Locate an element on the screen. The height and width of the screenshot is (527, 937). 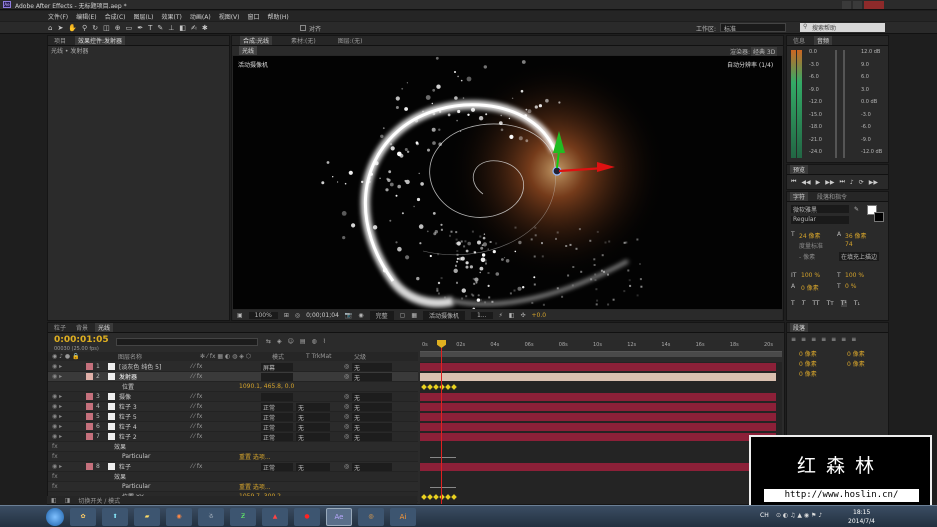
exposure-icon: ✣ is located at coordinates (522, 315).